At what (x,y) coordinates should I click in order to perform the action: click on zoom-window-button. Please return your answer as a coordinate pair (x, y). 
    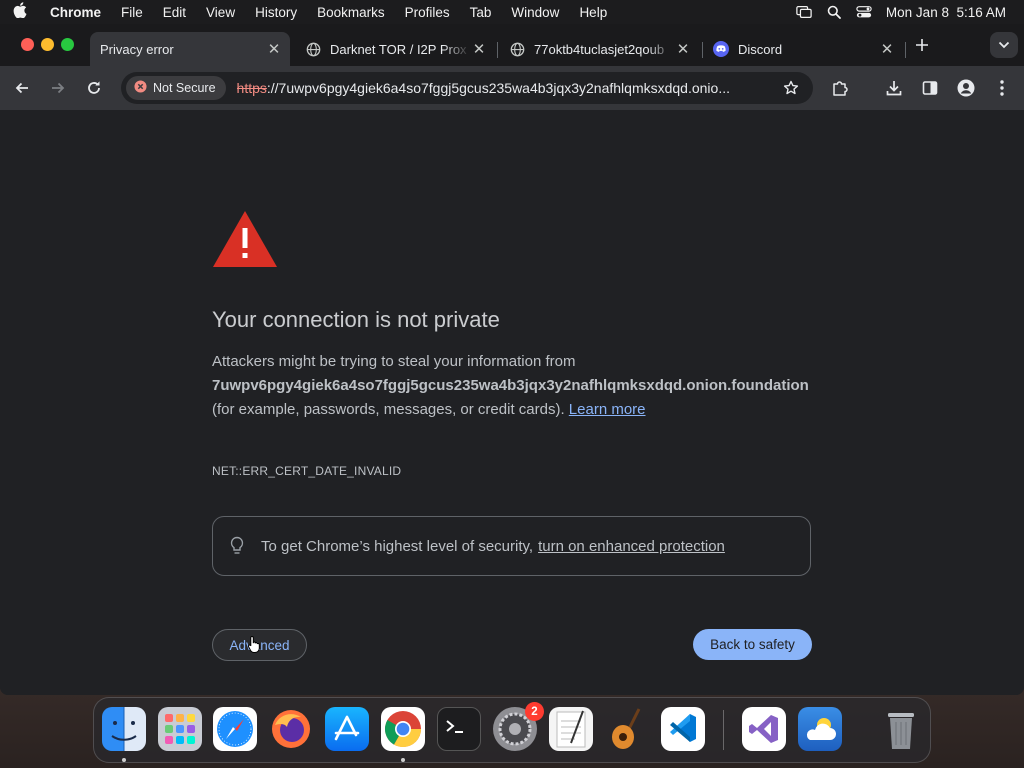
    Looking at the image, I should click on (67, 44).